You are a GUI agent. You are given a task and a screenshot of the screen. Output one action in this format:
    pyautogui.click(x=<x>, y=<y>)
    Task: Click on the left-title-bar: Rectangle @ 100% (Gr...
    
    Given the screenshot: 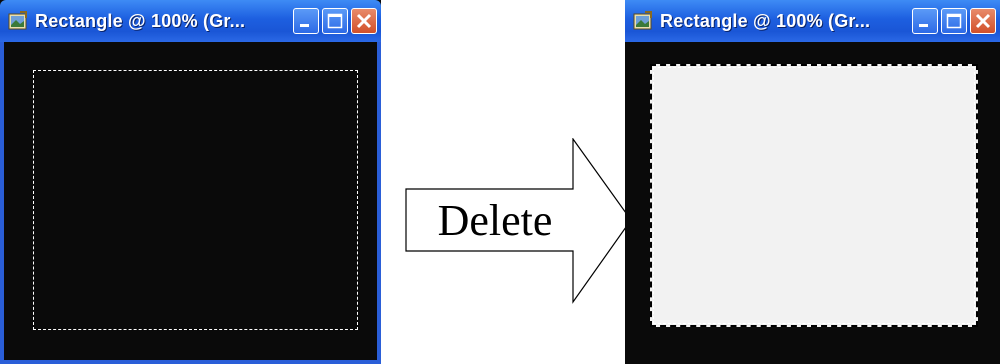 What is the action you would take?
    pyautogui.click(x=190, y=21)
    